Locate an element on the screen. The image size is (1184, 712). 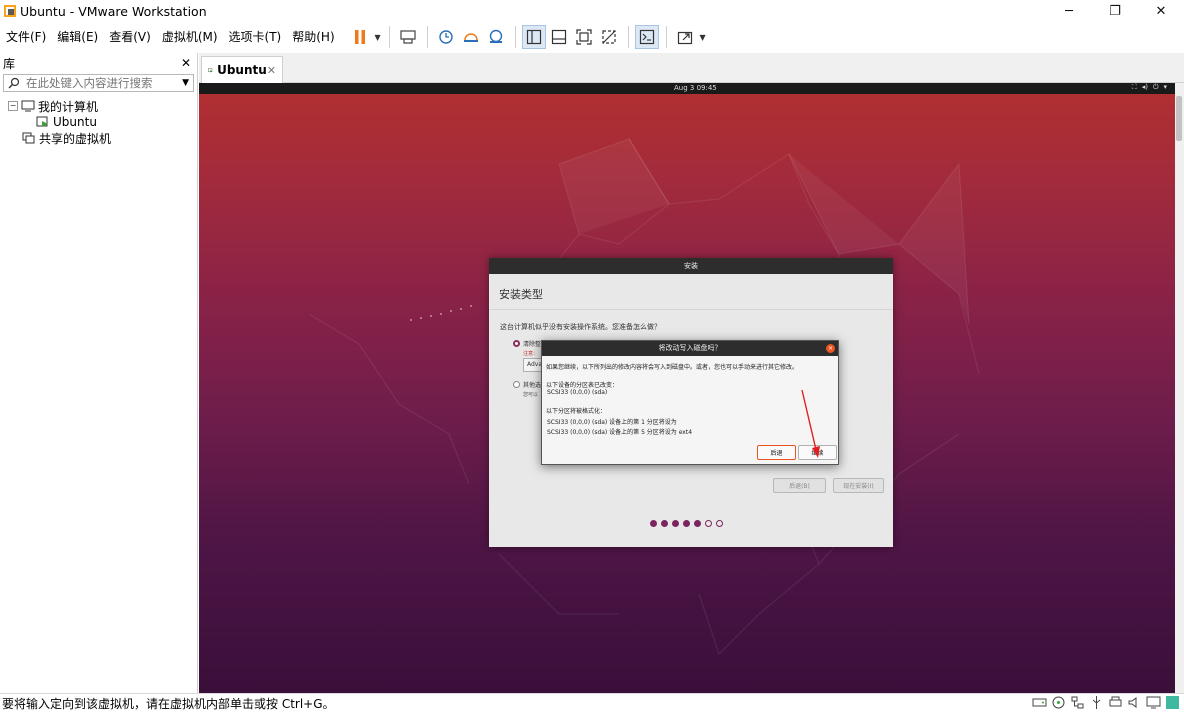
show-thumbnail-bar-button is located at coordinates (559, 37).